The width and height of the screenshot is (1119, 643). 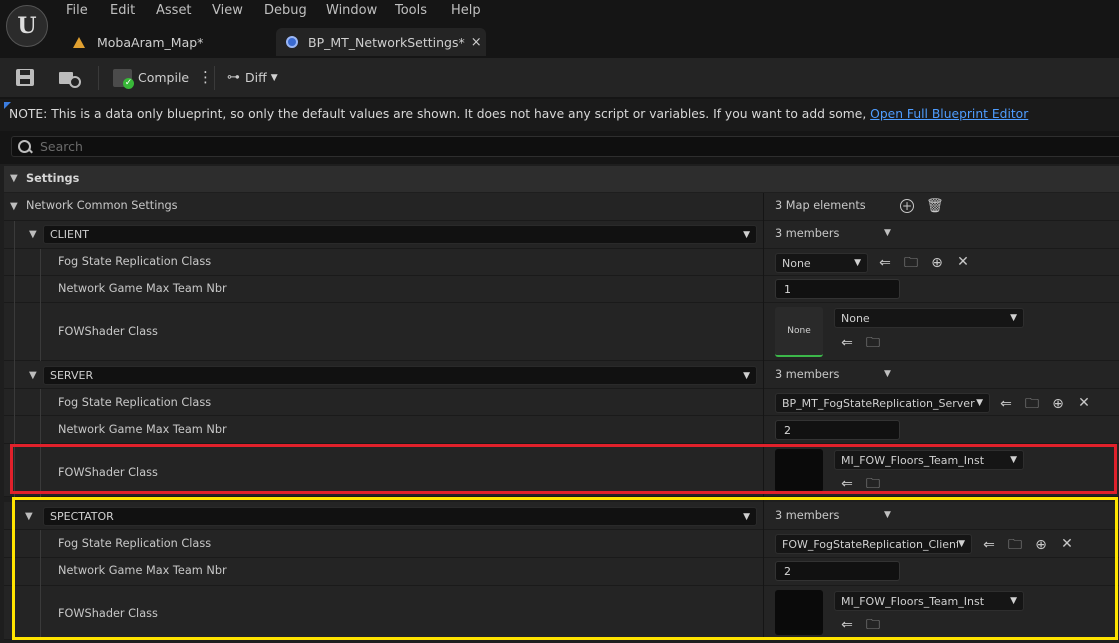 What do you see at coordinates (351, 10) in the screenshot?
I see `menu-window: Window` at bounding box center [351, 10].